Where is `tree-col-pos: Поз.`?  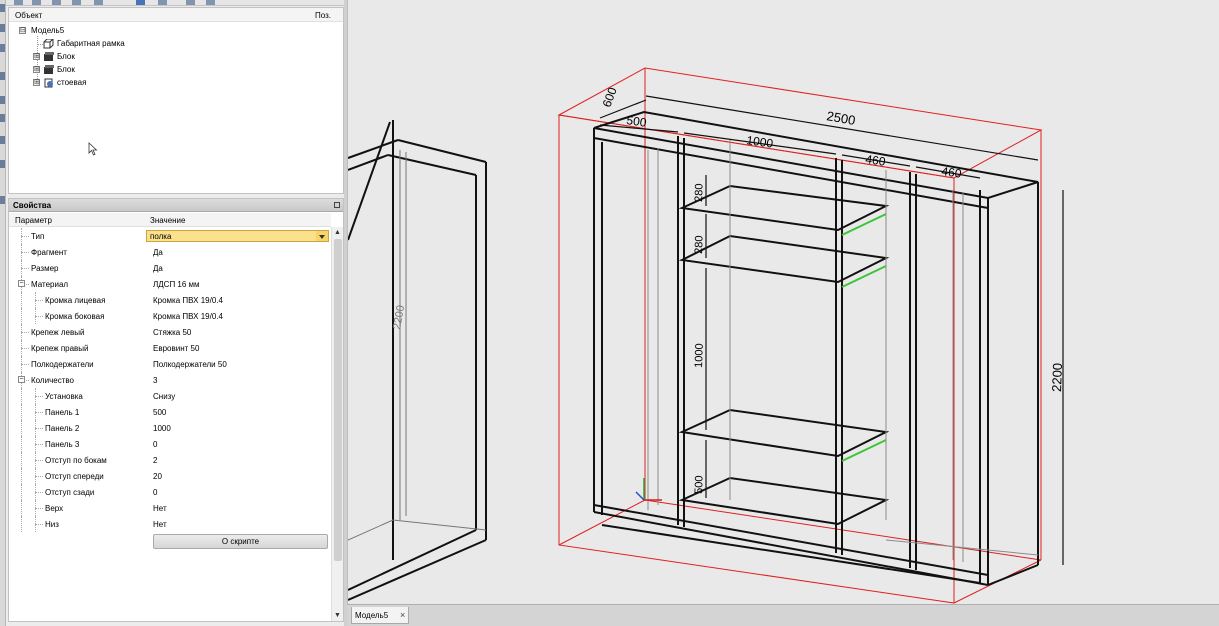
tree-col-pos: Поз. is located at coordinates (323, 15).